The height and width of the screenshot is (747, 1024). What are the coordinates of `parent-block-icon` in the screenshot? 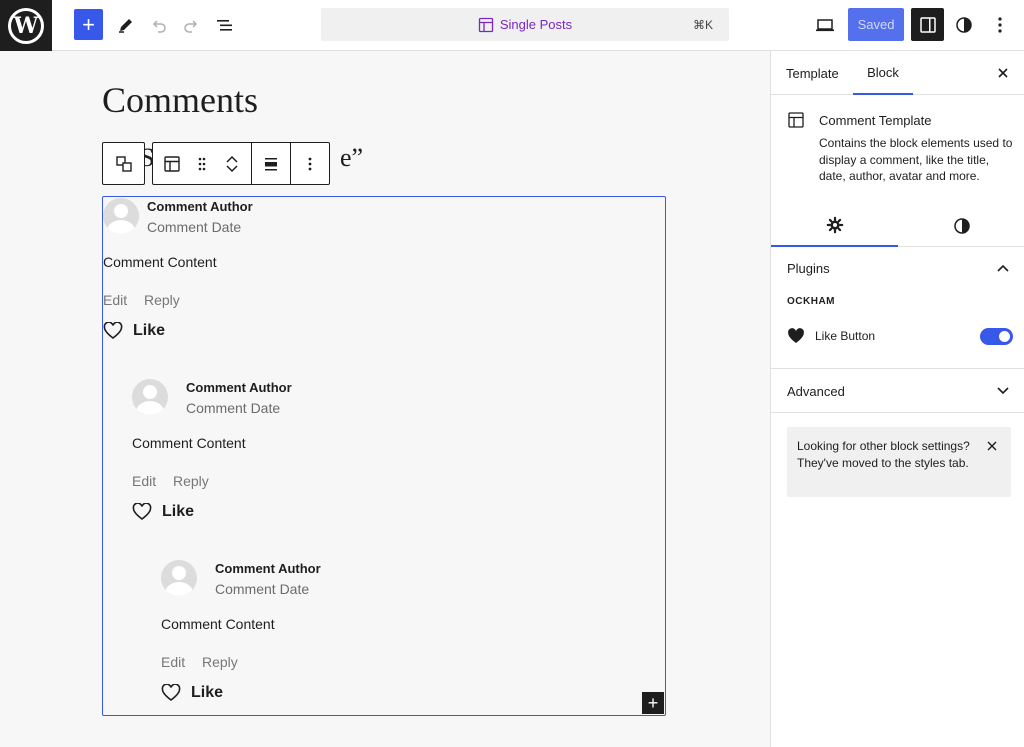 It's located at (123, 163).